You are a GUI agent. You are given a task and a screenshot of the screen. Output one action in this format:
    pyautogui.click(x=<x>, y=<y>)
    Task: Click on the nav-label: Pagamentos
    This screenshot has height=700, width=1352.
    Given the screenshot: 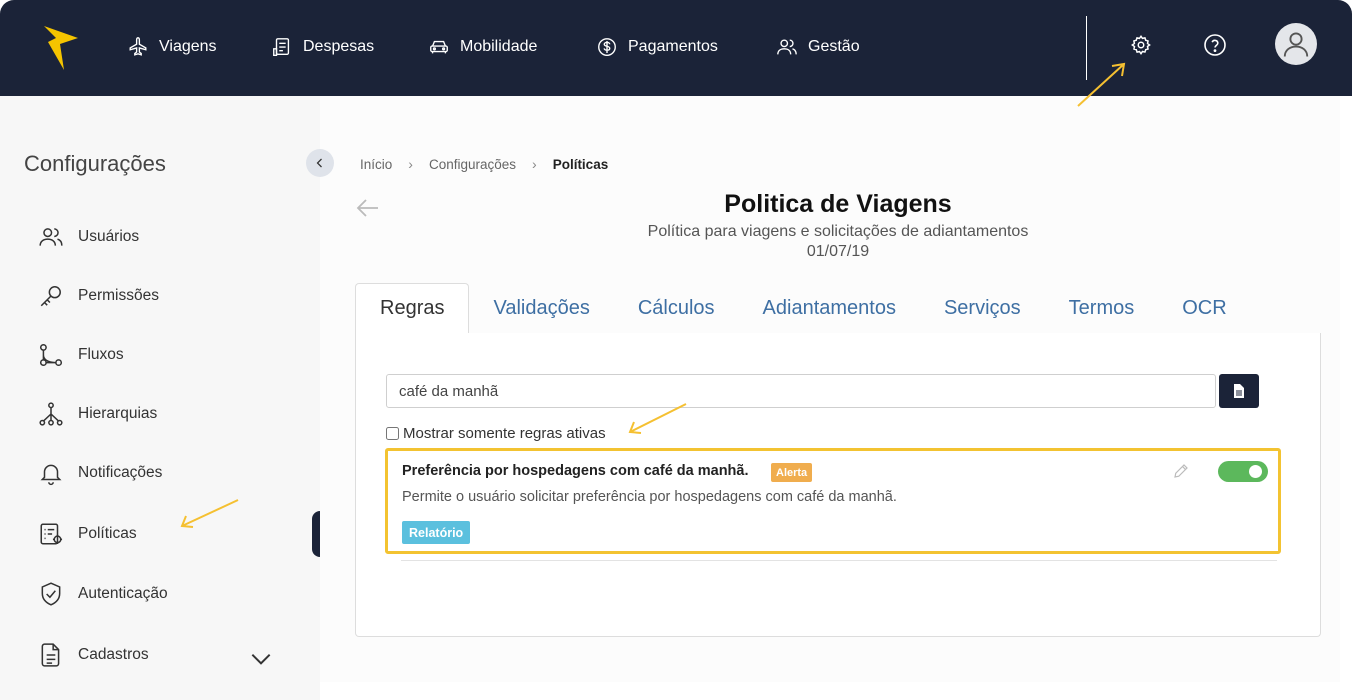 What is the action you would take?
    pyautogui.click(x=673, y=46)
    